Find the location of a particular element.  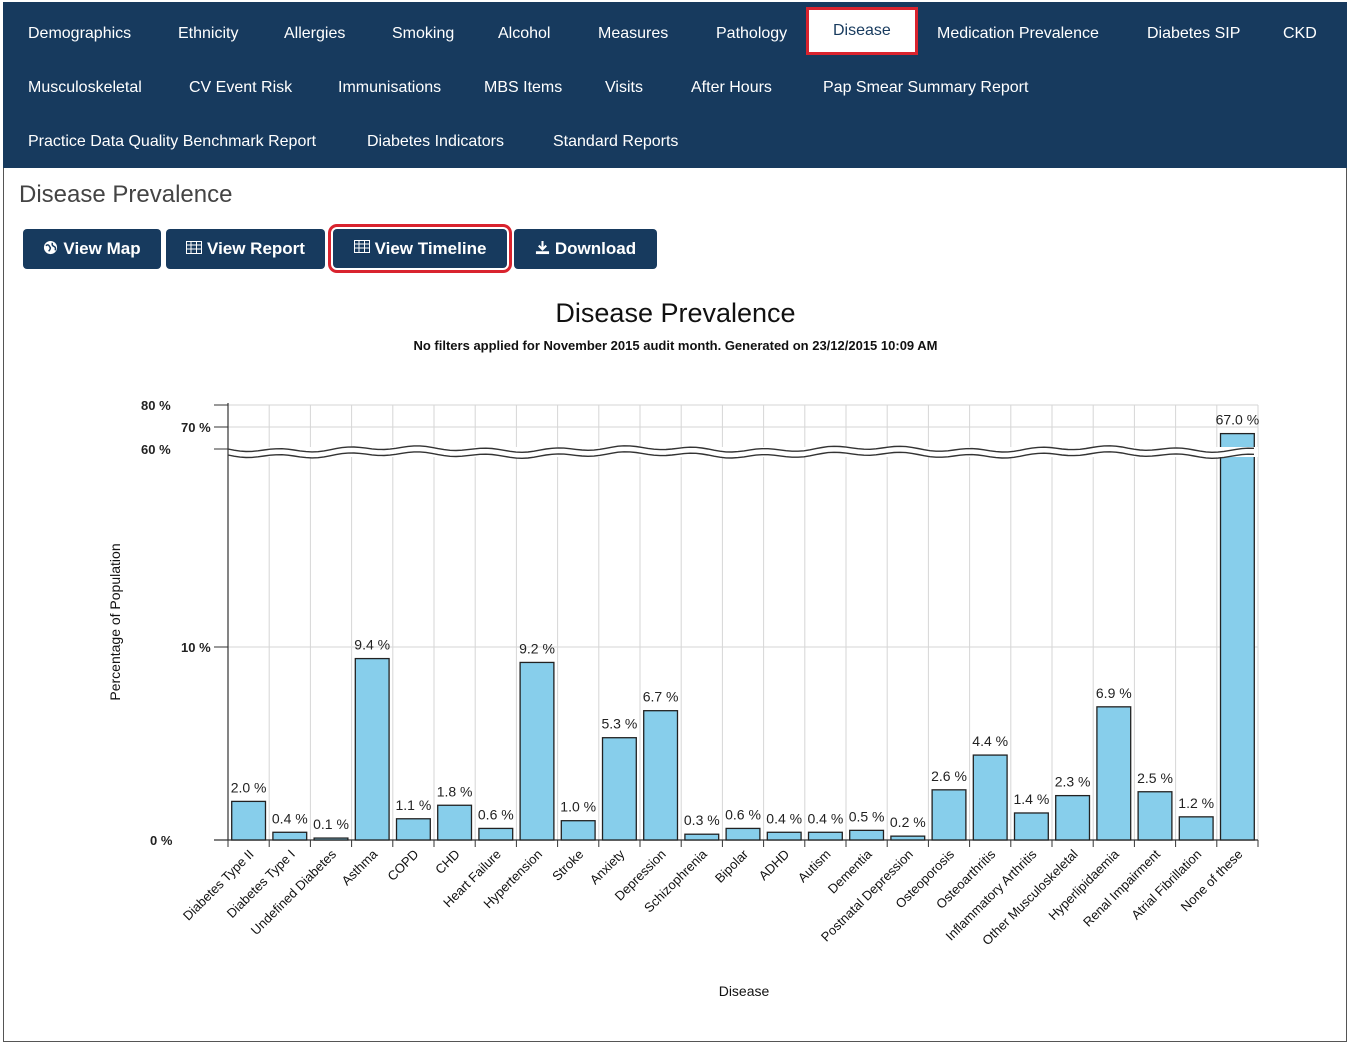

category-label: Autism is located at coordinates (814, 866).